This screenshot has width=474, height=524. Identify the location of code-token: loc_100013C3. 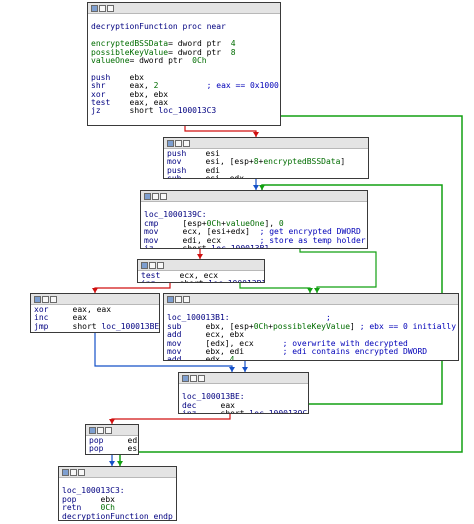
(187, 111).